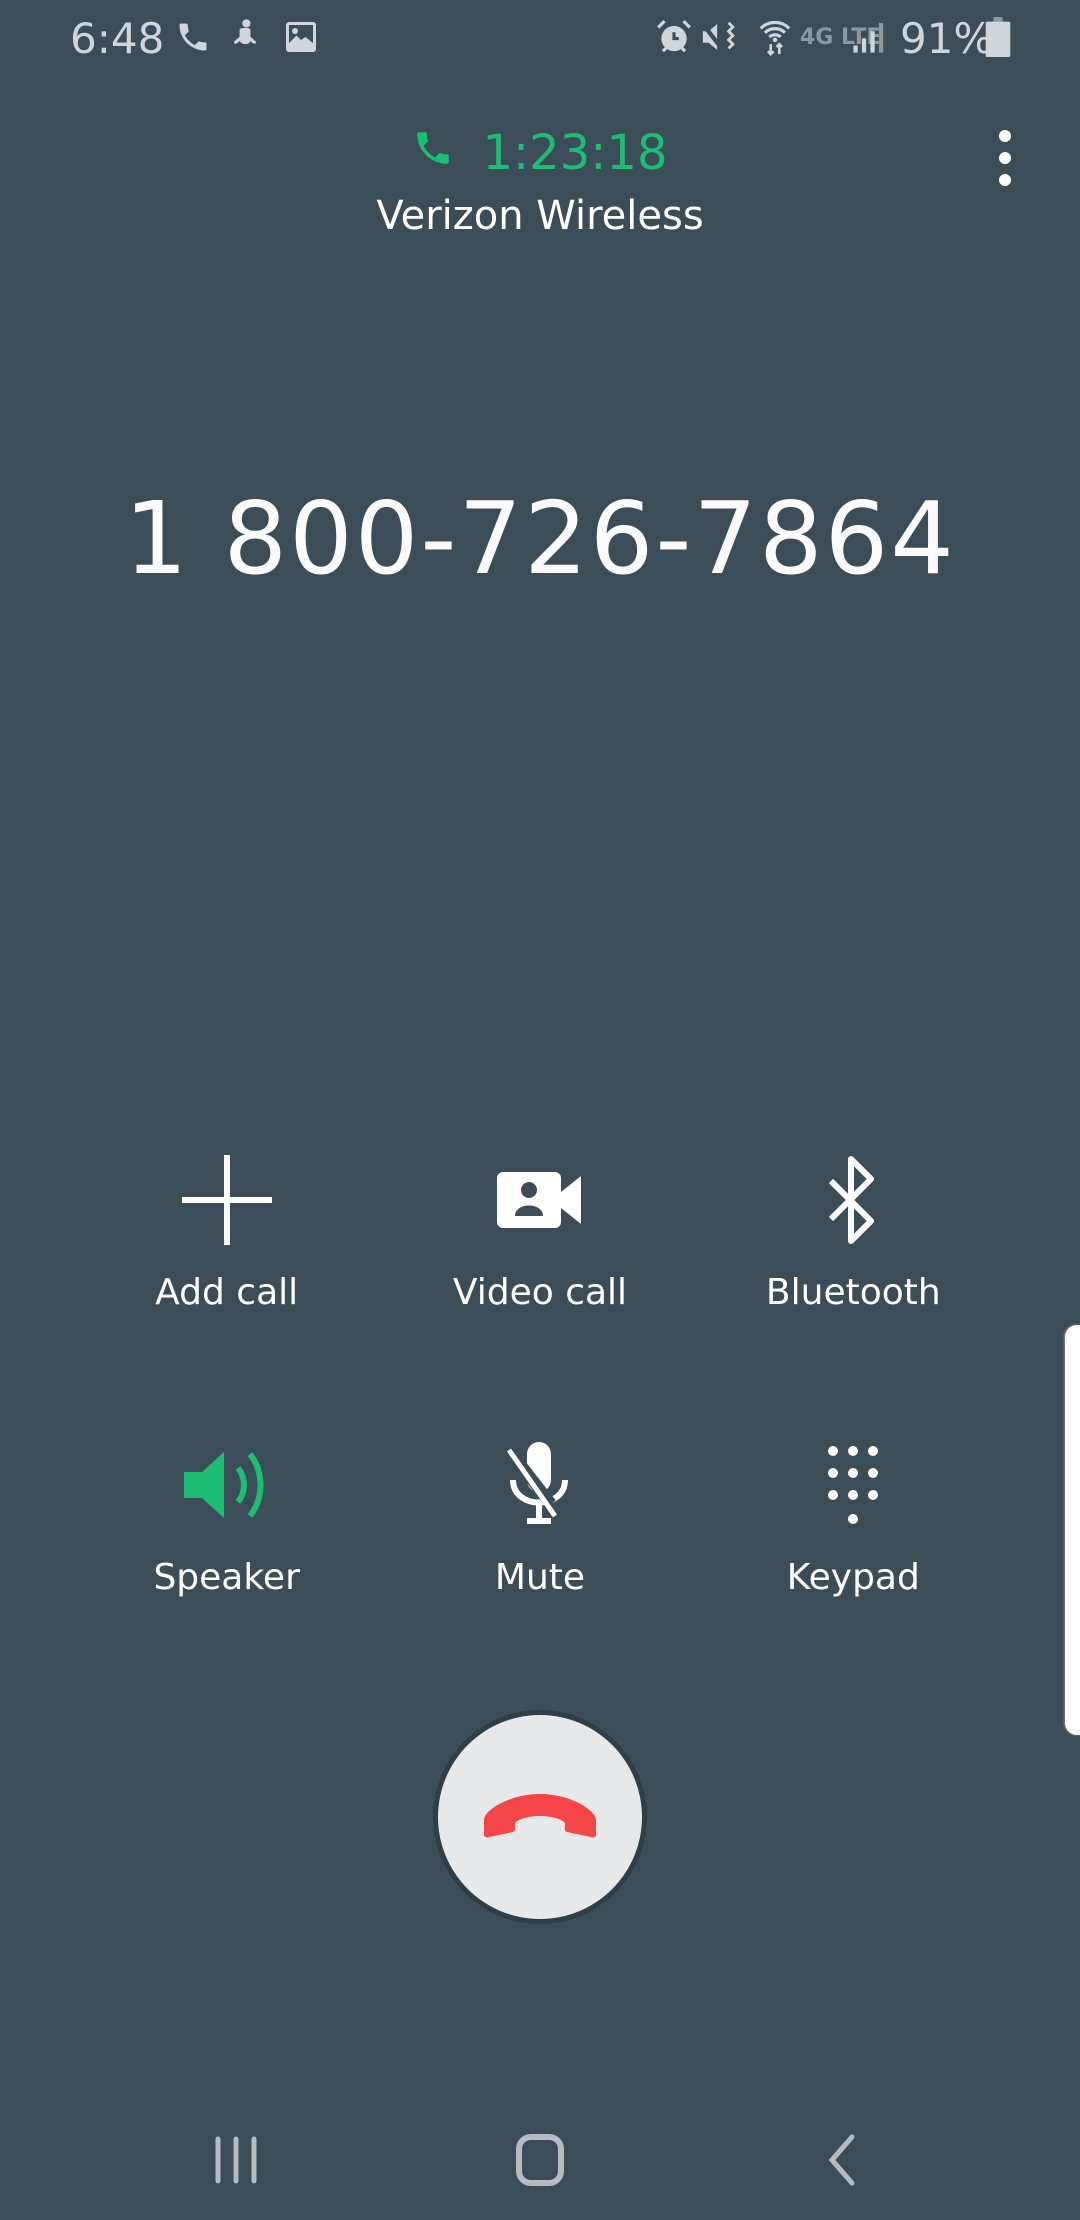 The height and width of the screenshot is (2220, 1080). What do you see at coordinates (1072, 1530) in the screenshot?
I see `edge-panel-handle` at bounding box center [1072, 1530].